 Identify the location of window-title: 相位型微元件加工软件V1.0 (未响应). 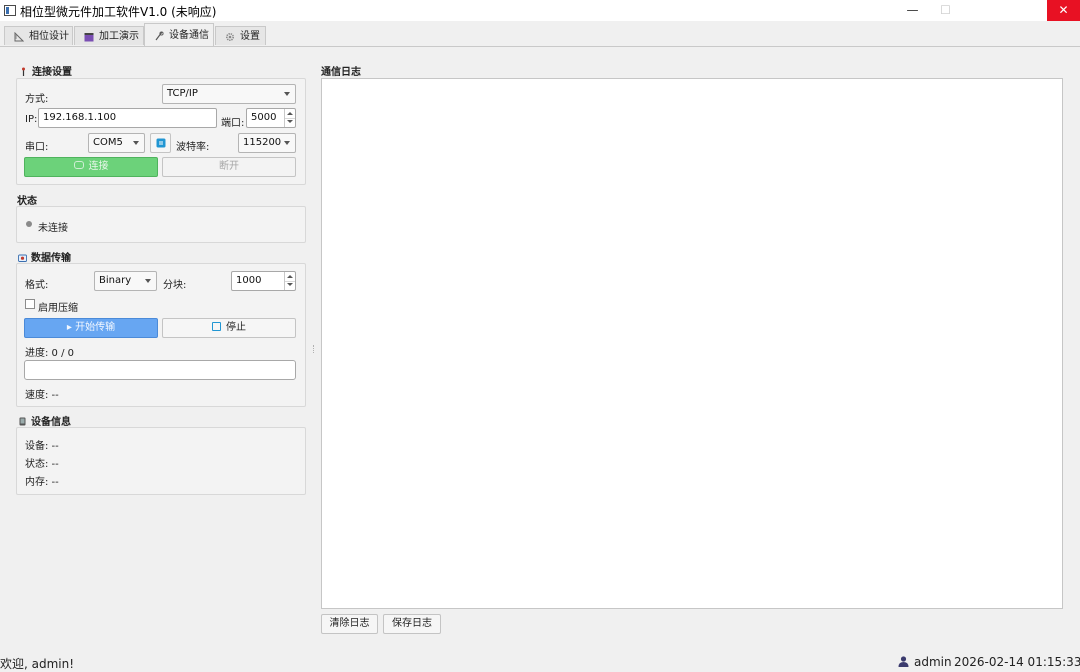
(118, 12).